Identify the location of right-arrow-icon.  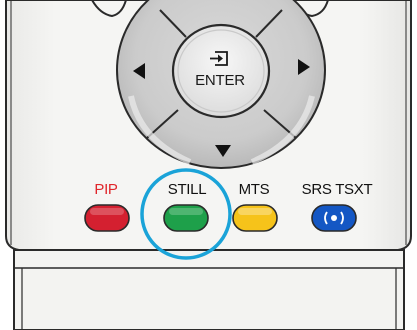
(304, 67).